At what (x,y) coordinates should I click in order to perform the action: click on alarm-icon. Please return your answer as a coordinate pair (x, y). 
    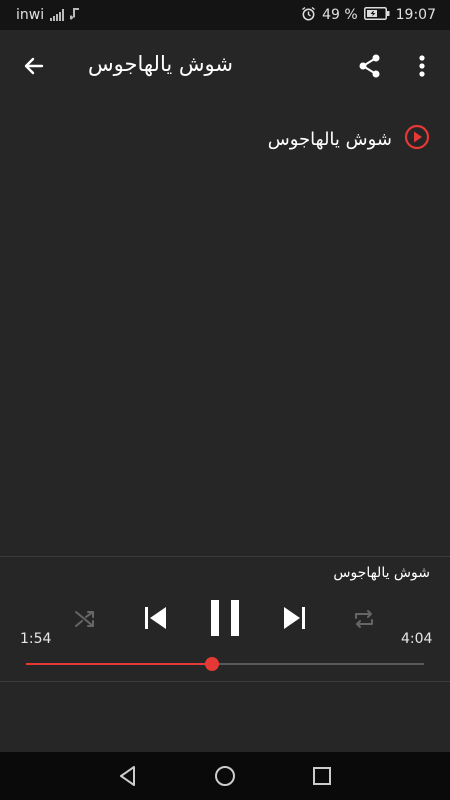
    Looking at the image, I should click on (308, 15).